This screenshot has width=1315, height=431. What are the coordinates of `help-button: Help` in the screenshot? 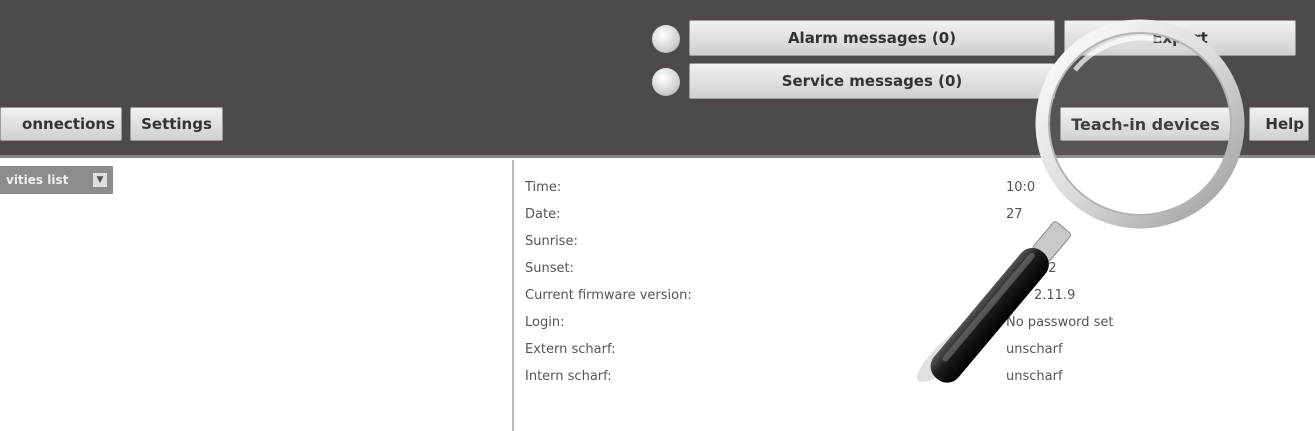 It's located at (1279, 124).